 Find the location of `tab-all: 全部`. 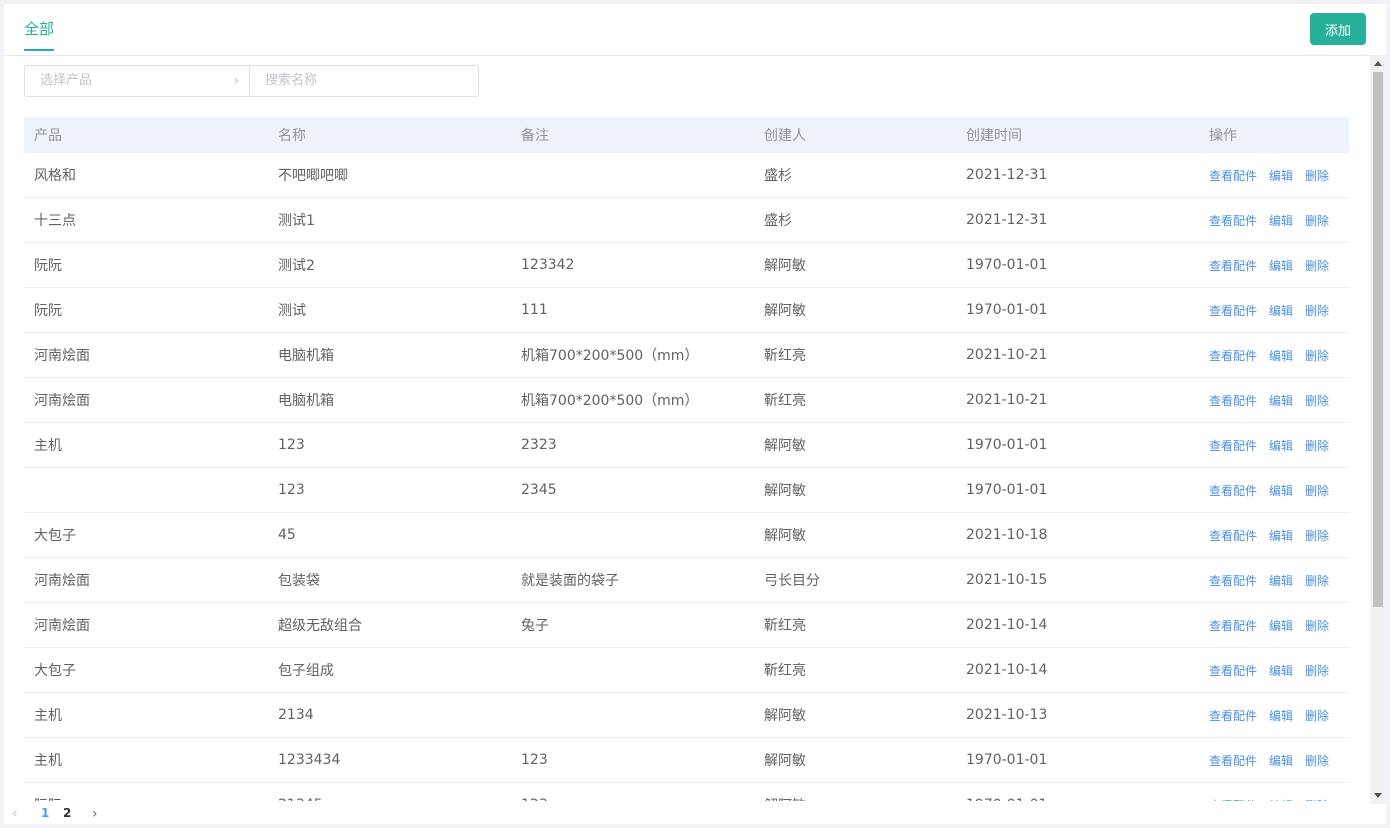

tab-all: 全部 is located at coordinates (39, 34).